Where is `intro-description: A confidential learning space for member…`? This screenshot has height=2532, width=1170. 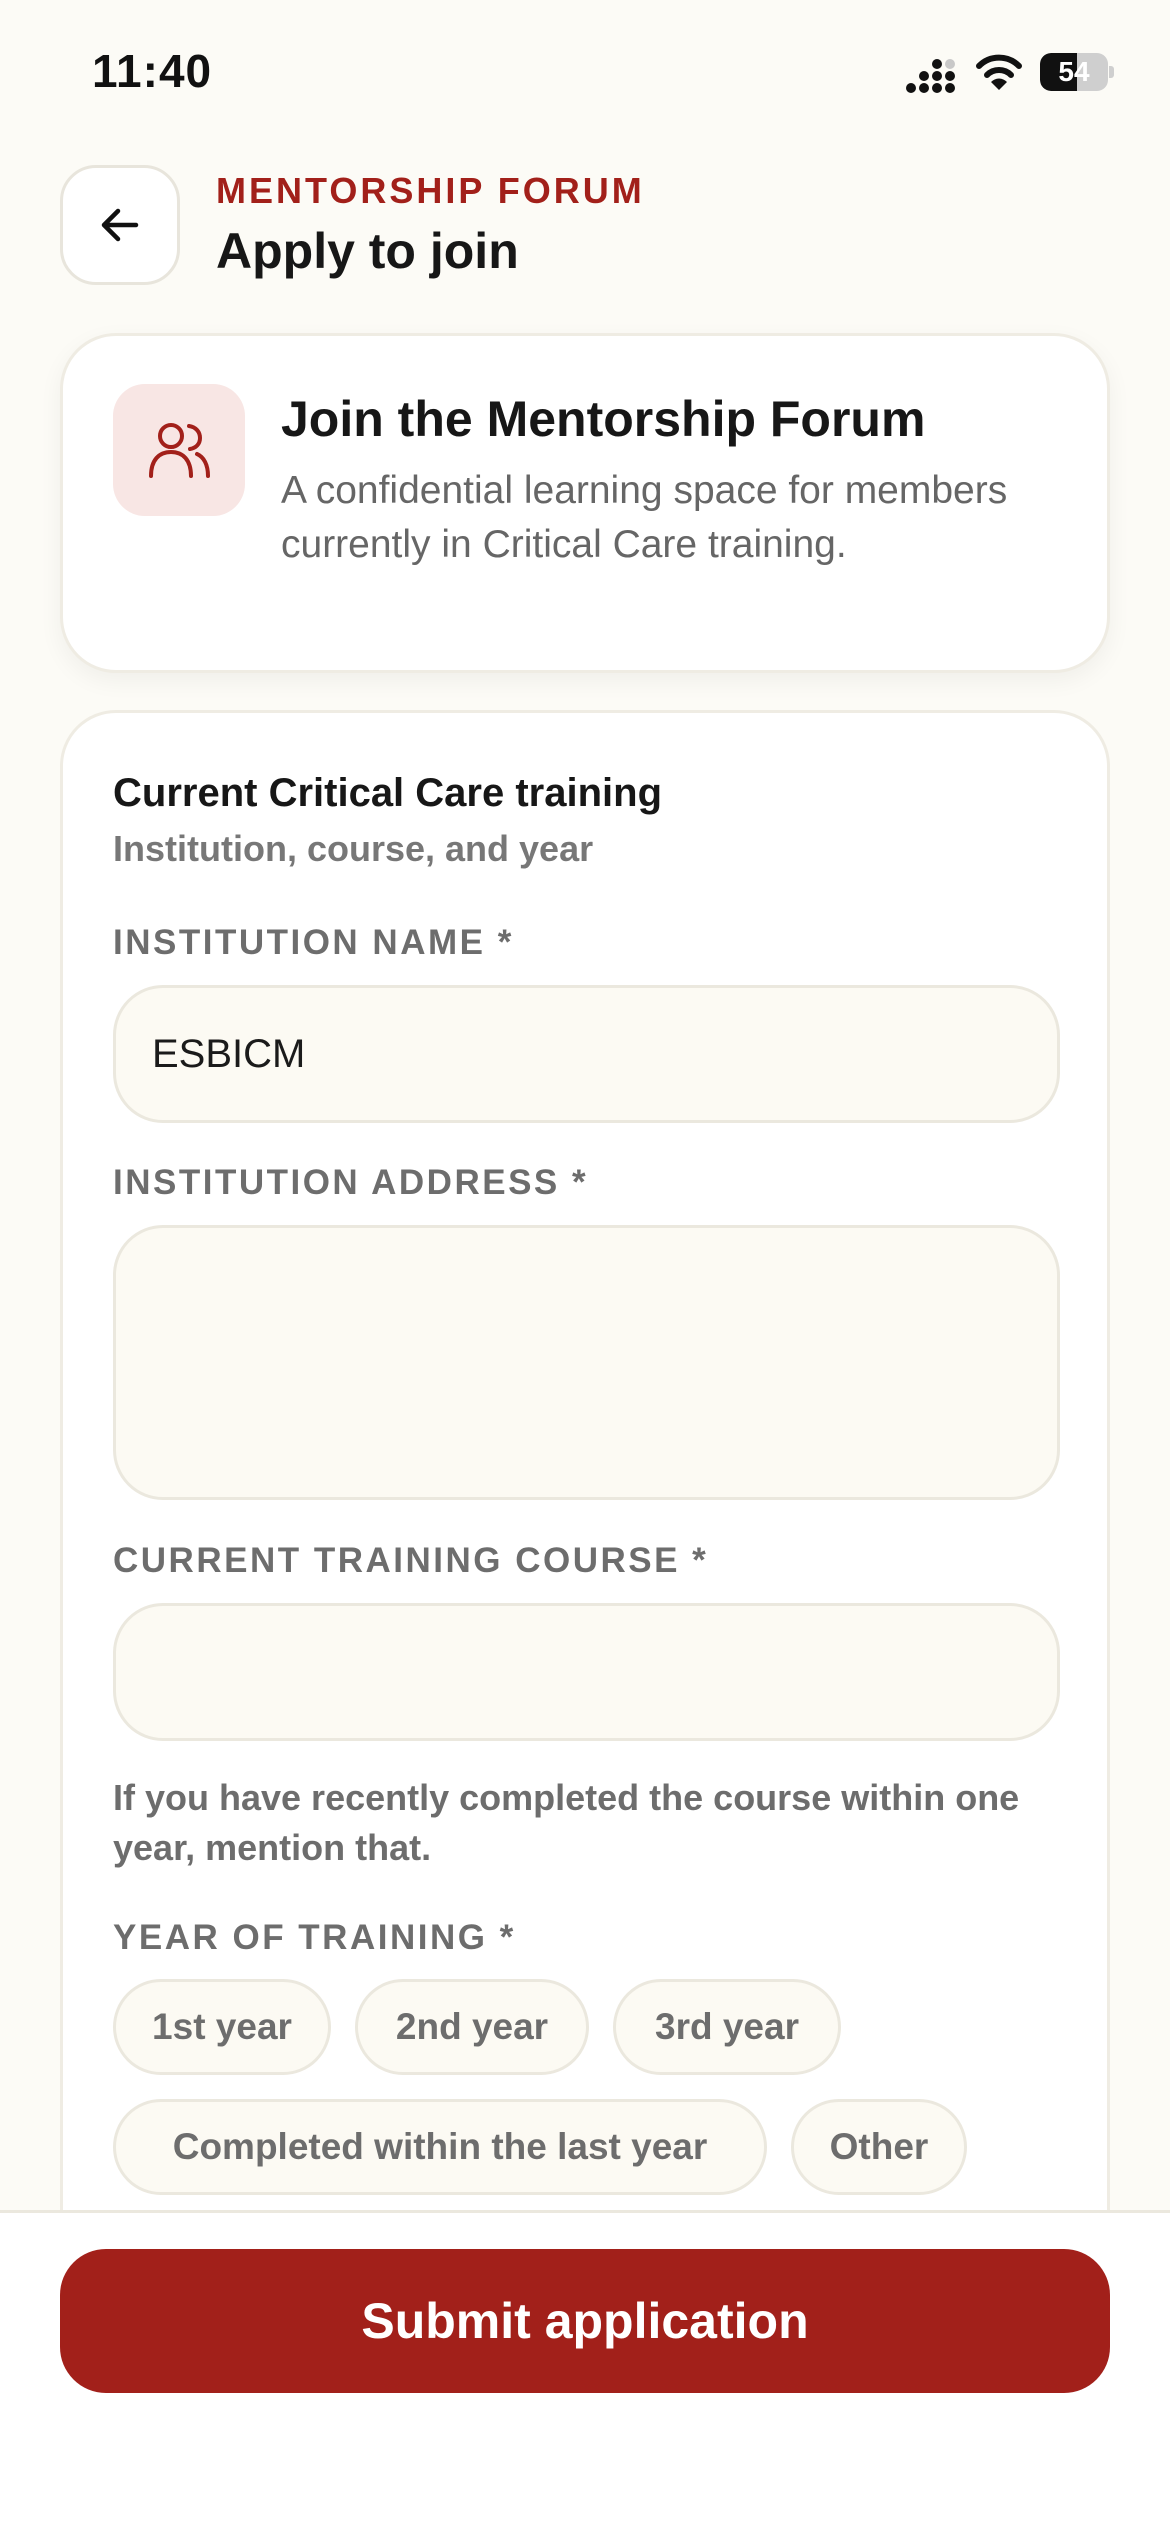
intro-description: A confidential learning space for member… is located at coordinates (644, 517).